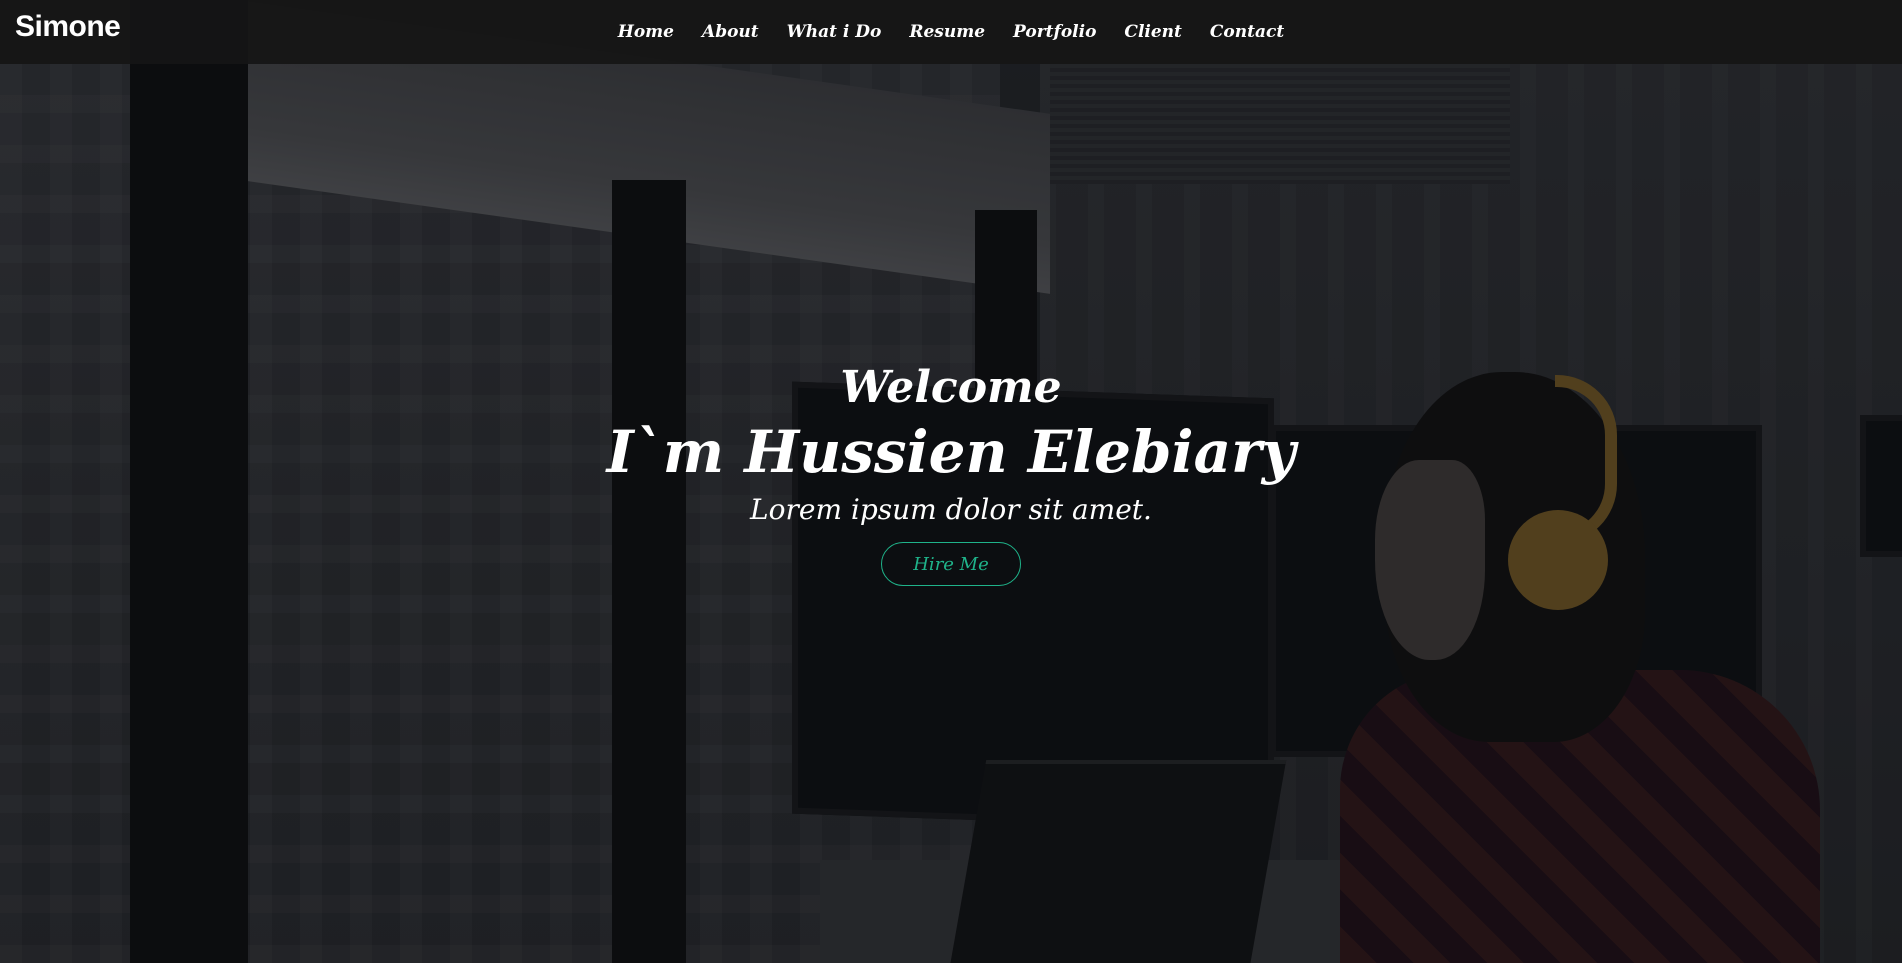 Image resolution: width=1902 pixels, height=963 pixels. I want to click on nav-item-resume: Resume, so click(947, 32).